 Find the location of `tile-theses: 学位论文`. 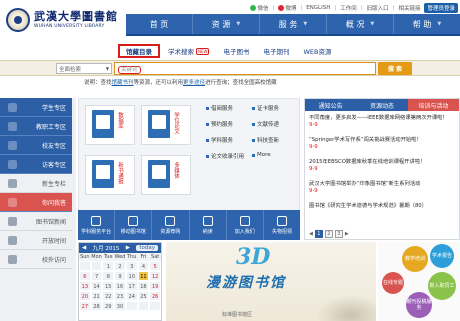

tile-theses: 学位论文 is located at coordinates (166, 125).